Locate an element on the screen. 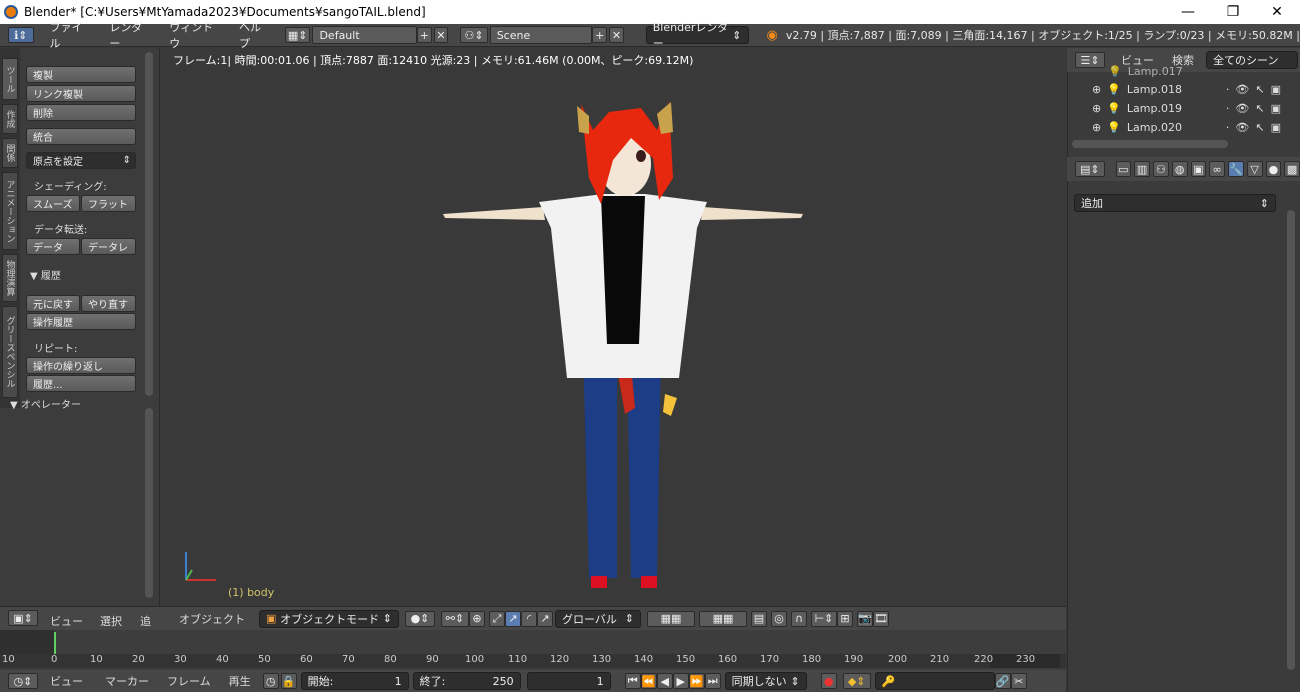 The image size is (1300, 692). repeat-last-button: 操作の繰り返し is located at coordinates (81, 365).